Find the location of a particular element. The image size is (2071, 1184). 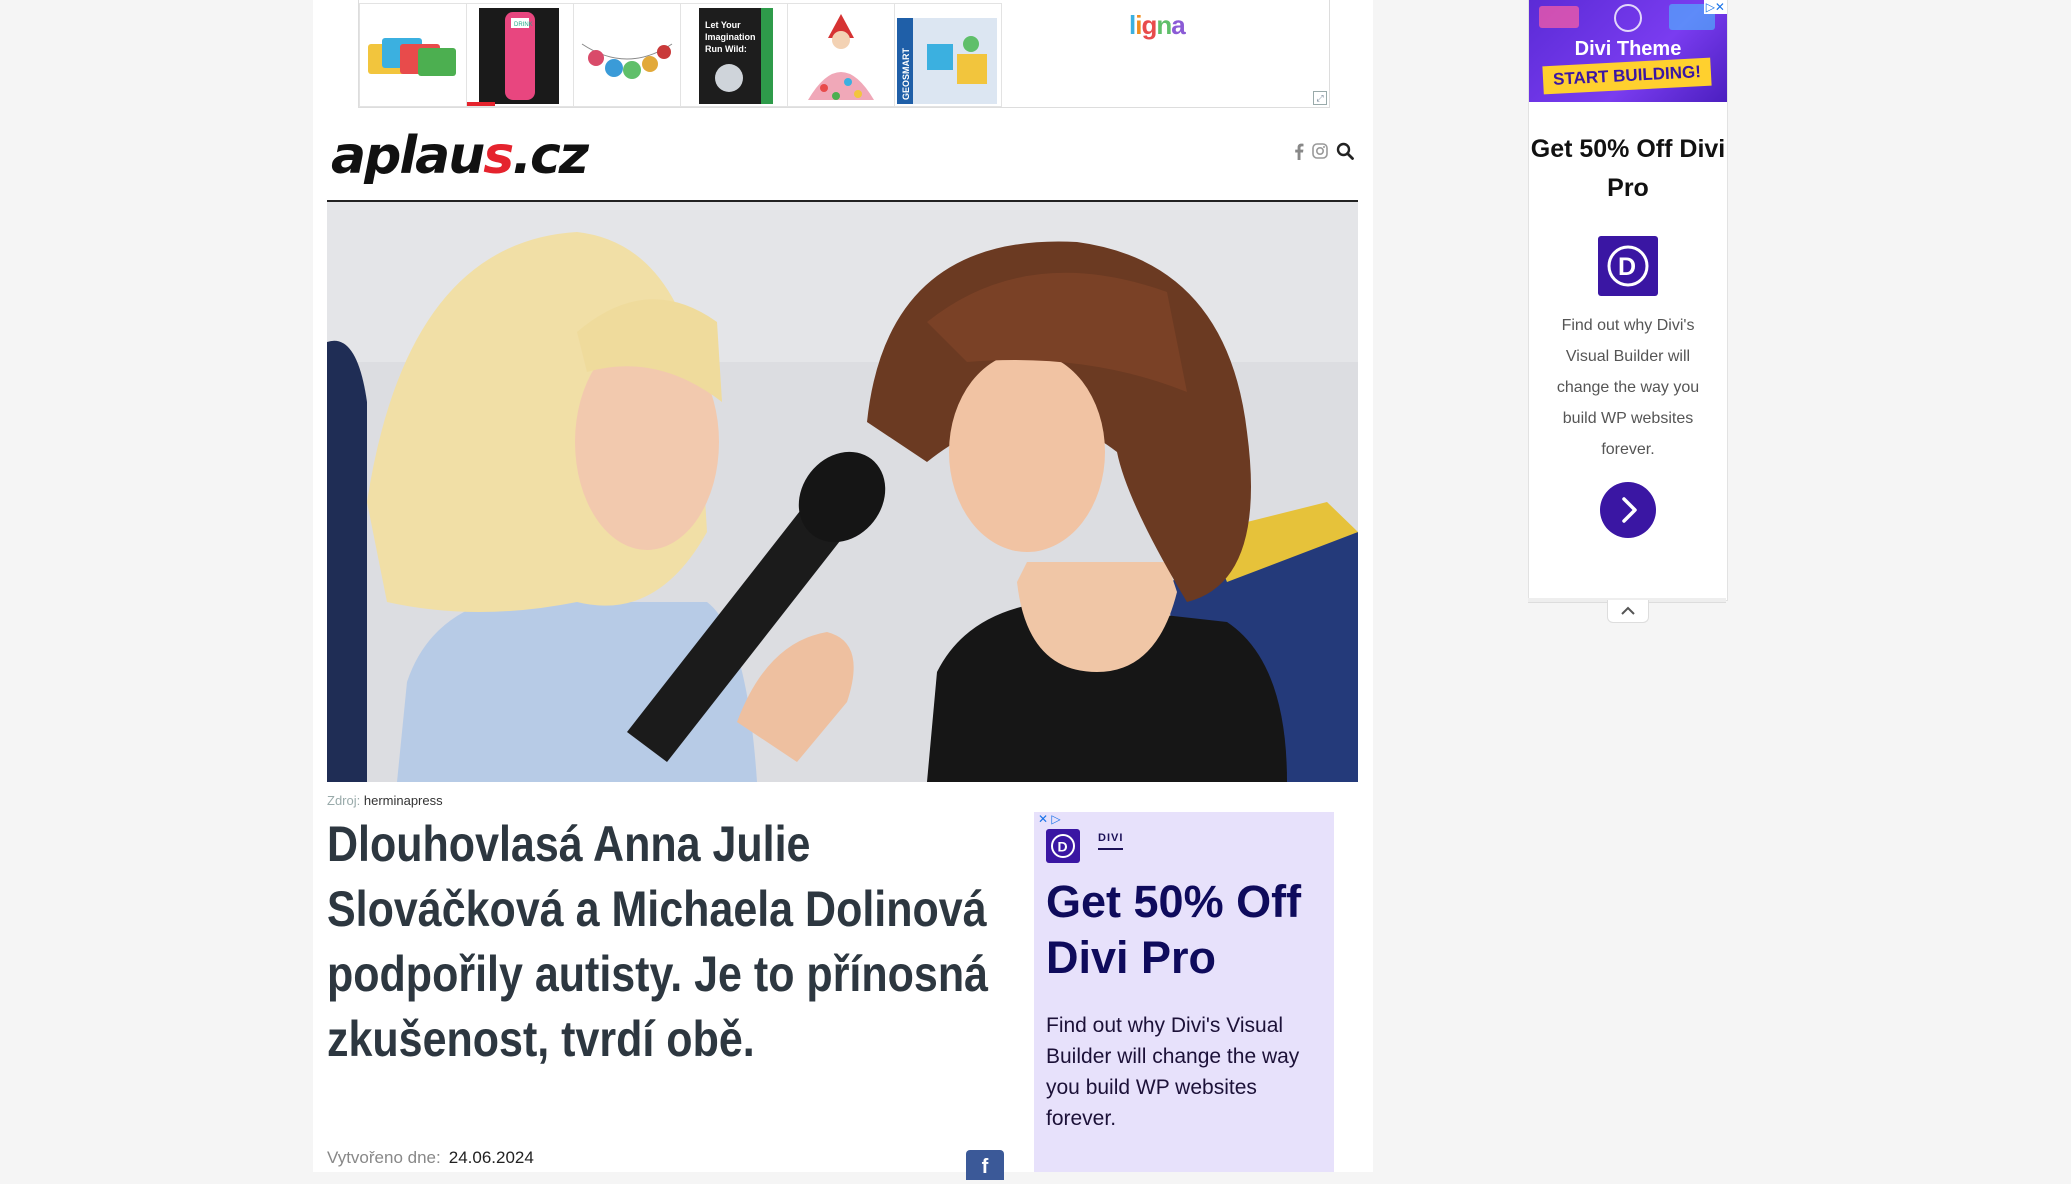

sidebar-ad-title: Get 50% Off Divi Pro is located at coordinates (1628, 168).